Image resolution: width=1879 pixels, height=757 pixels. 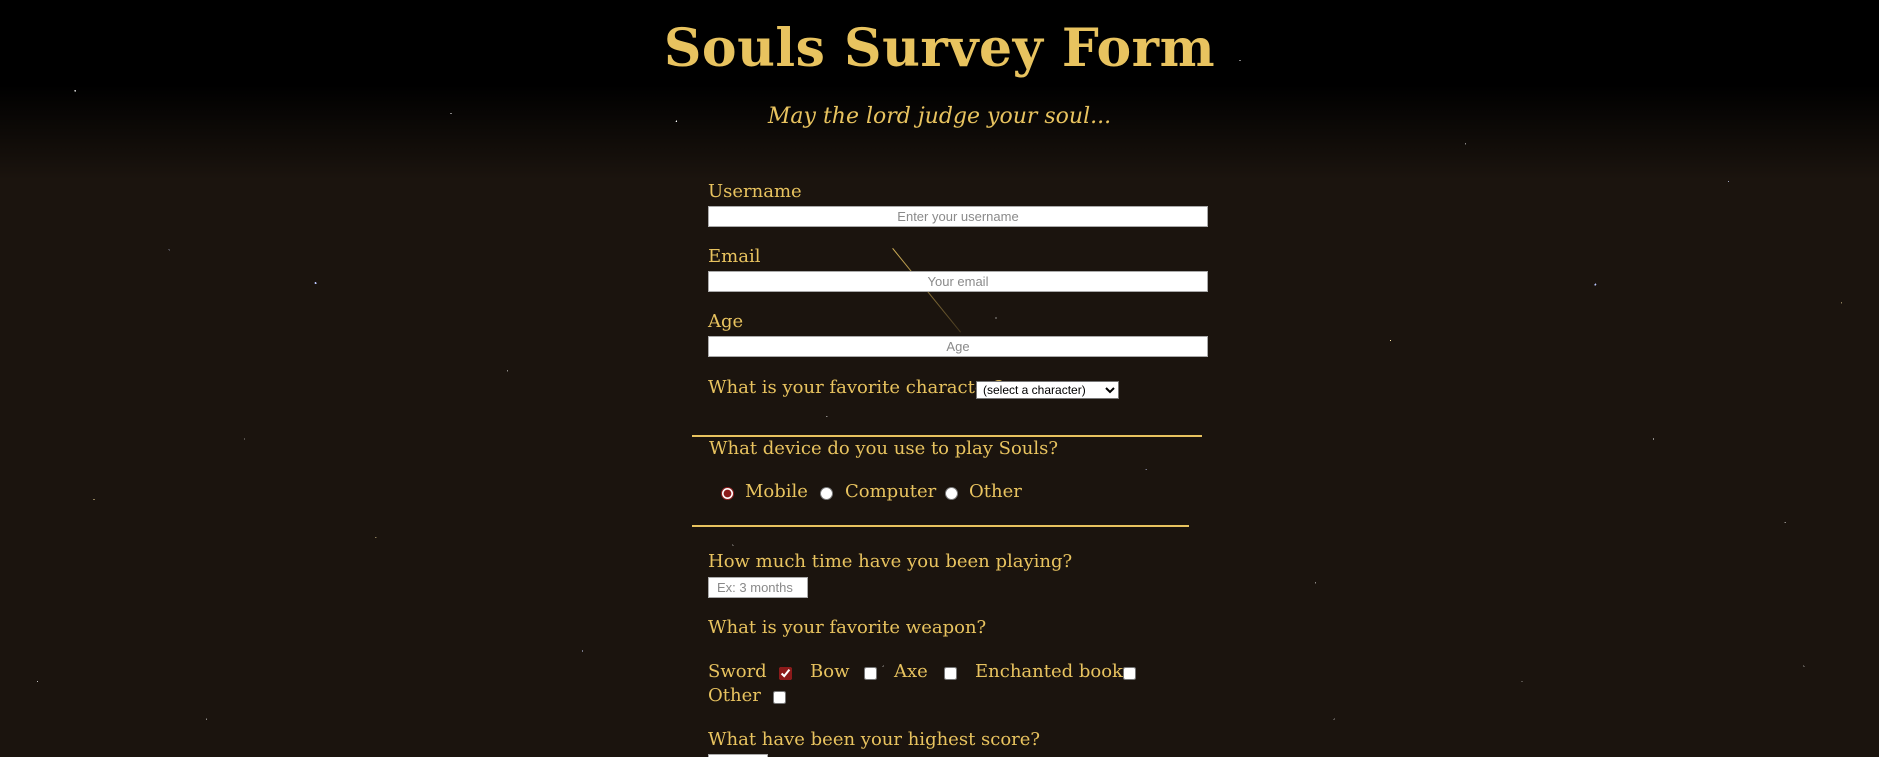 What do you see at coordinates (758, 587) in the screenshot?
I see `play-time-input` at bounding box center [758, 587].